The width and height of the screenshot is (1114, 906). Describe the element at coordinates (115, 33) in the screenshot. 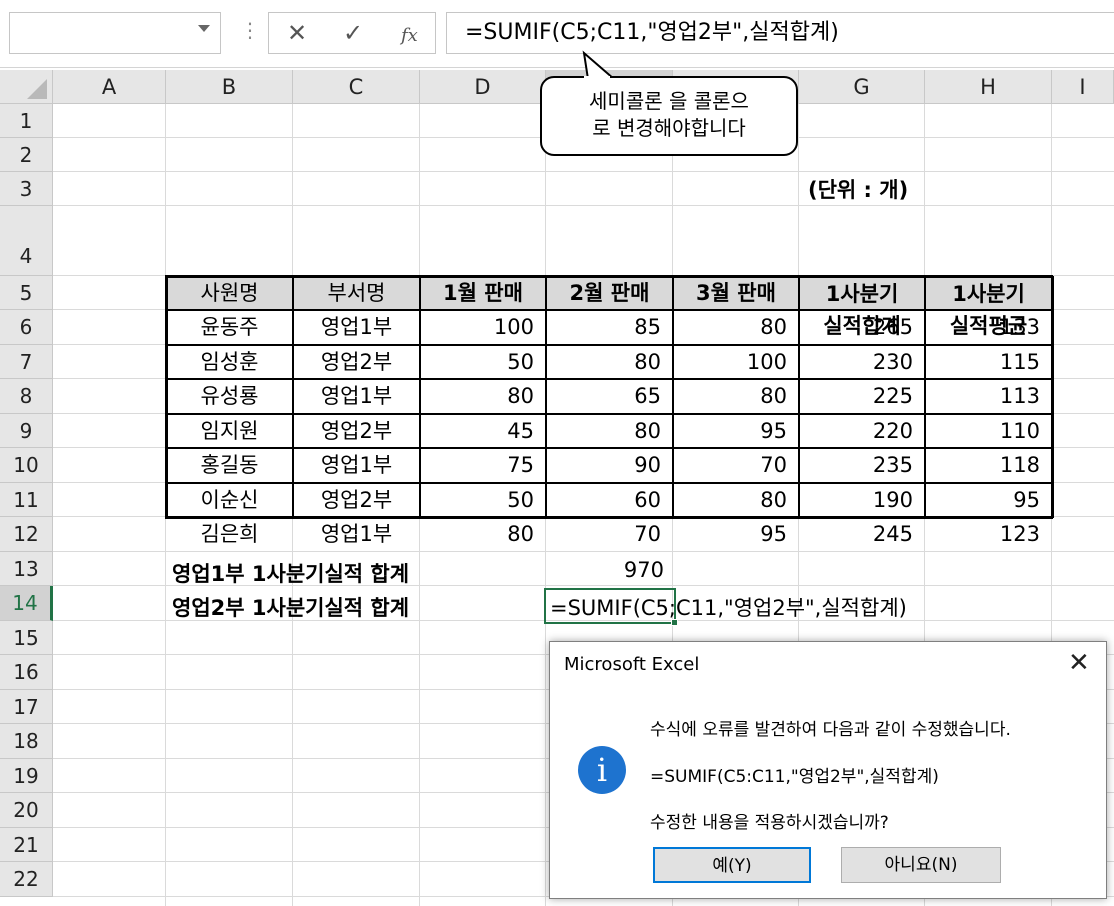

I see `name-box` at that location.